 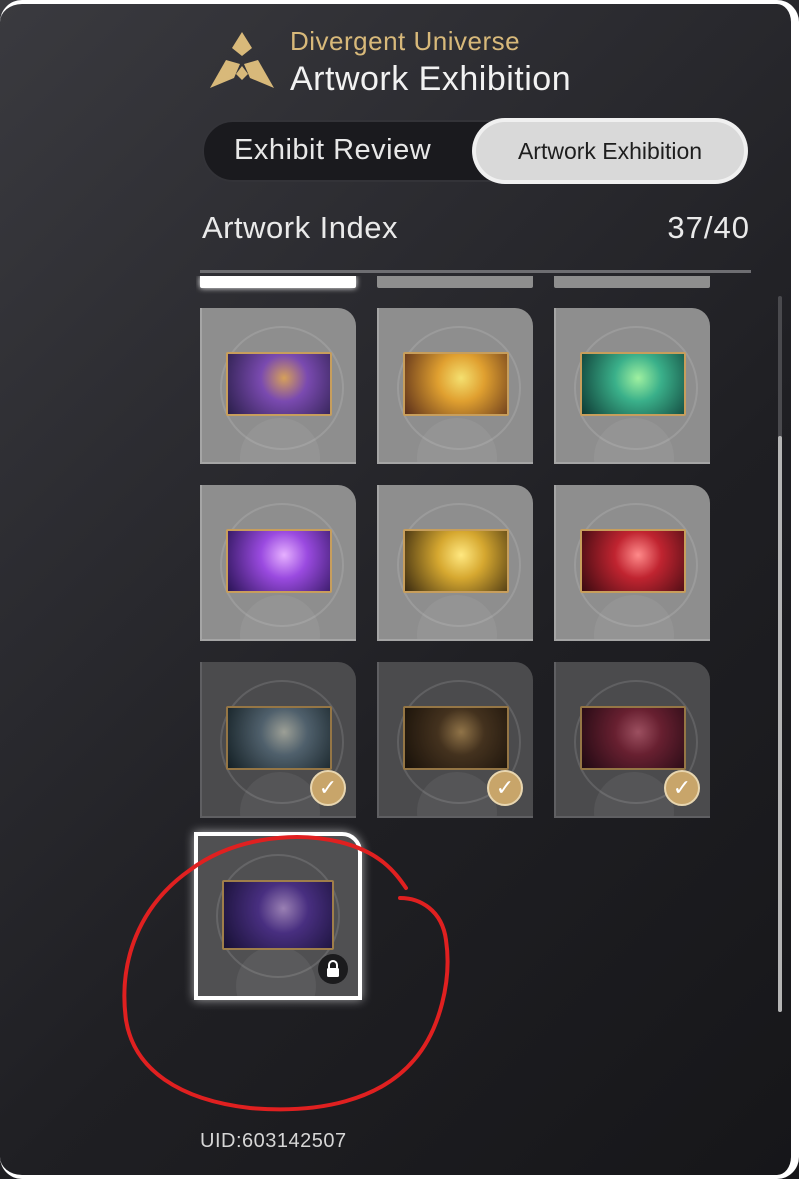 I want to click on artwork-index-count: 37/40, so click(x=708, y=227).